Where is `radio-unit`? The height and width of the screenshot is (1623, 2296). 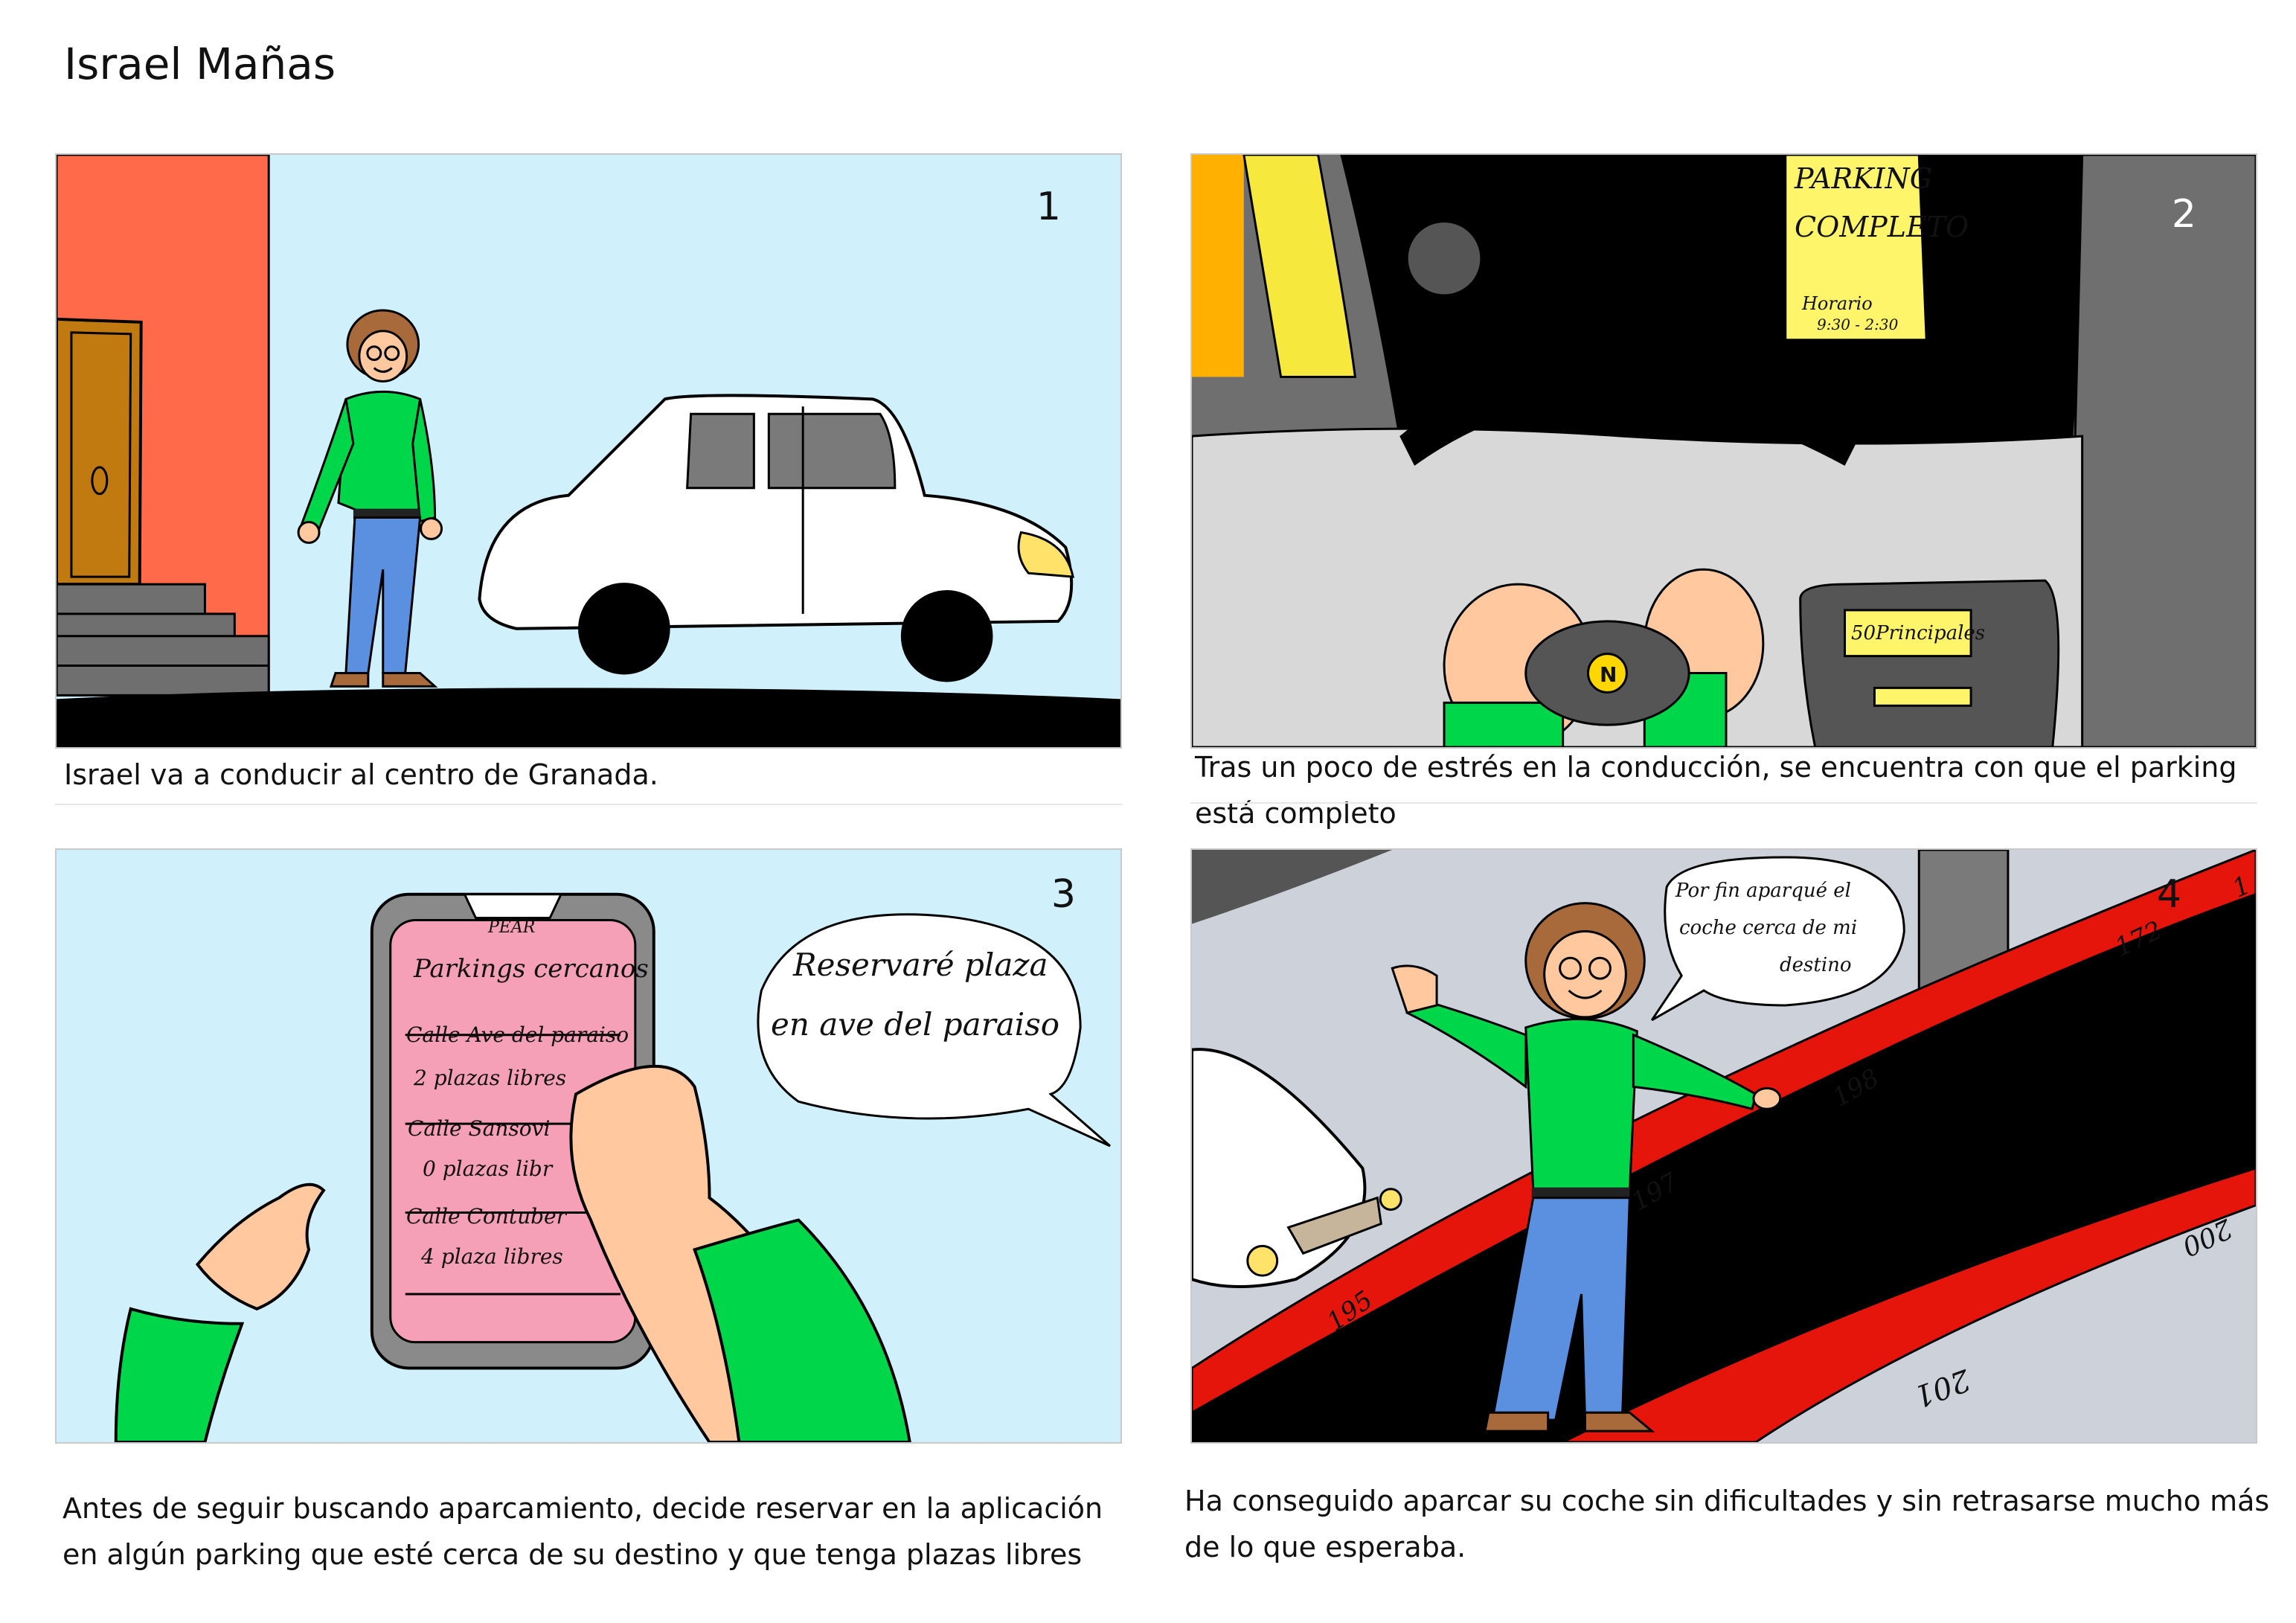 radio-unit is located at coordinates (1929, 663).